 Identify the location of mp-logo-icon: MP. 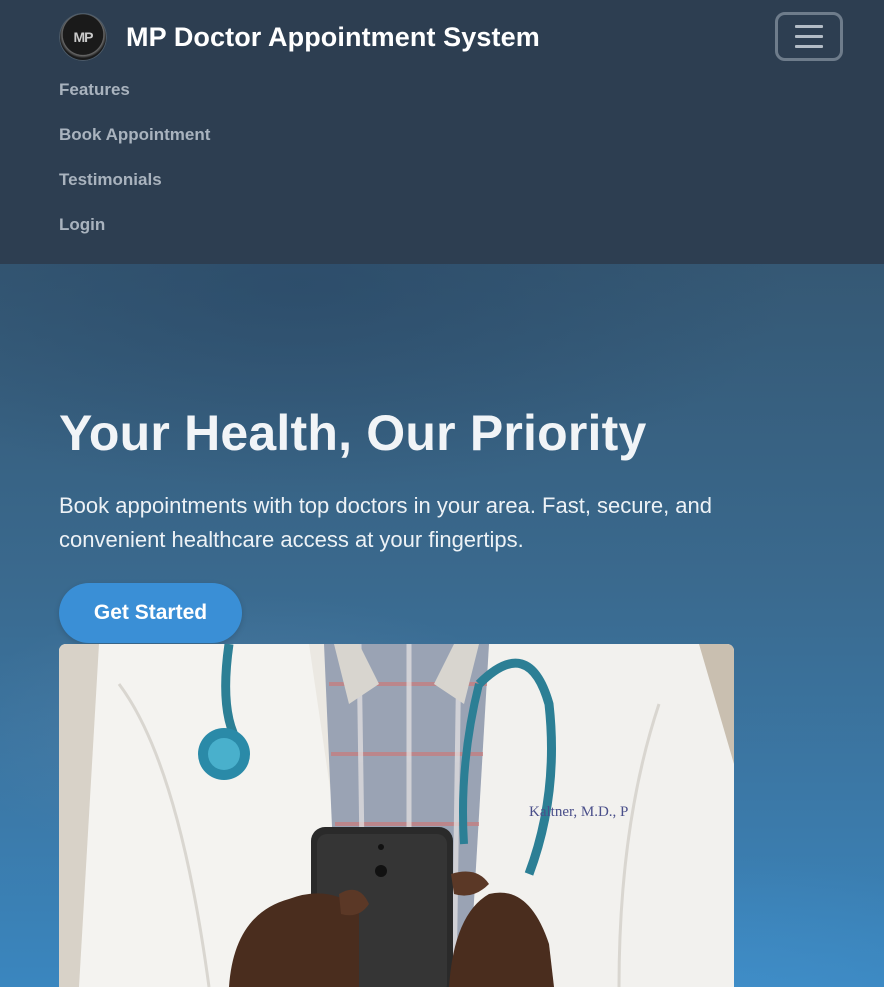
(83, 37).